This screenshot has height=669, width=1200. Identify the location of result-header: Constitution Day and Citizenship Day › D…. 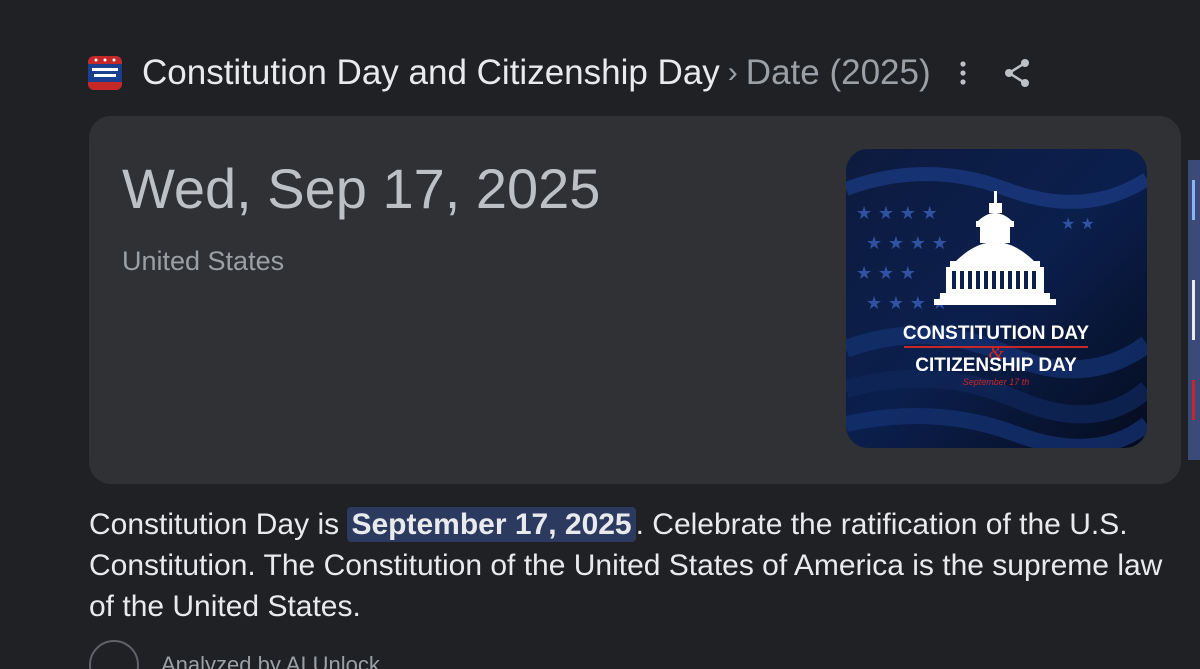
(562, 73).